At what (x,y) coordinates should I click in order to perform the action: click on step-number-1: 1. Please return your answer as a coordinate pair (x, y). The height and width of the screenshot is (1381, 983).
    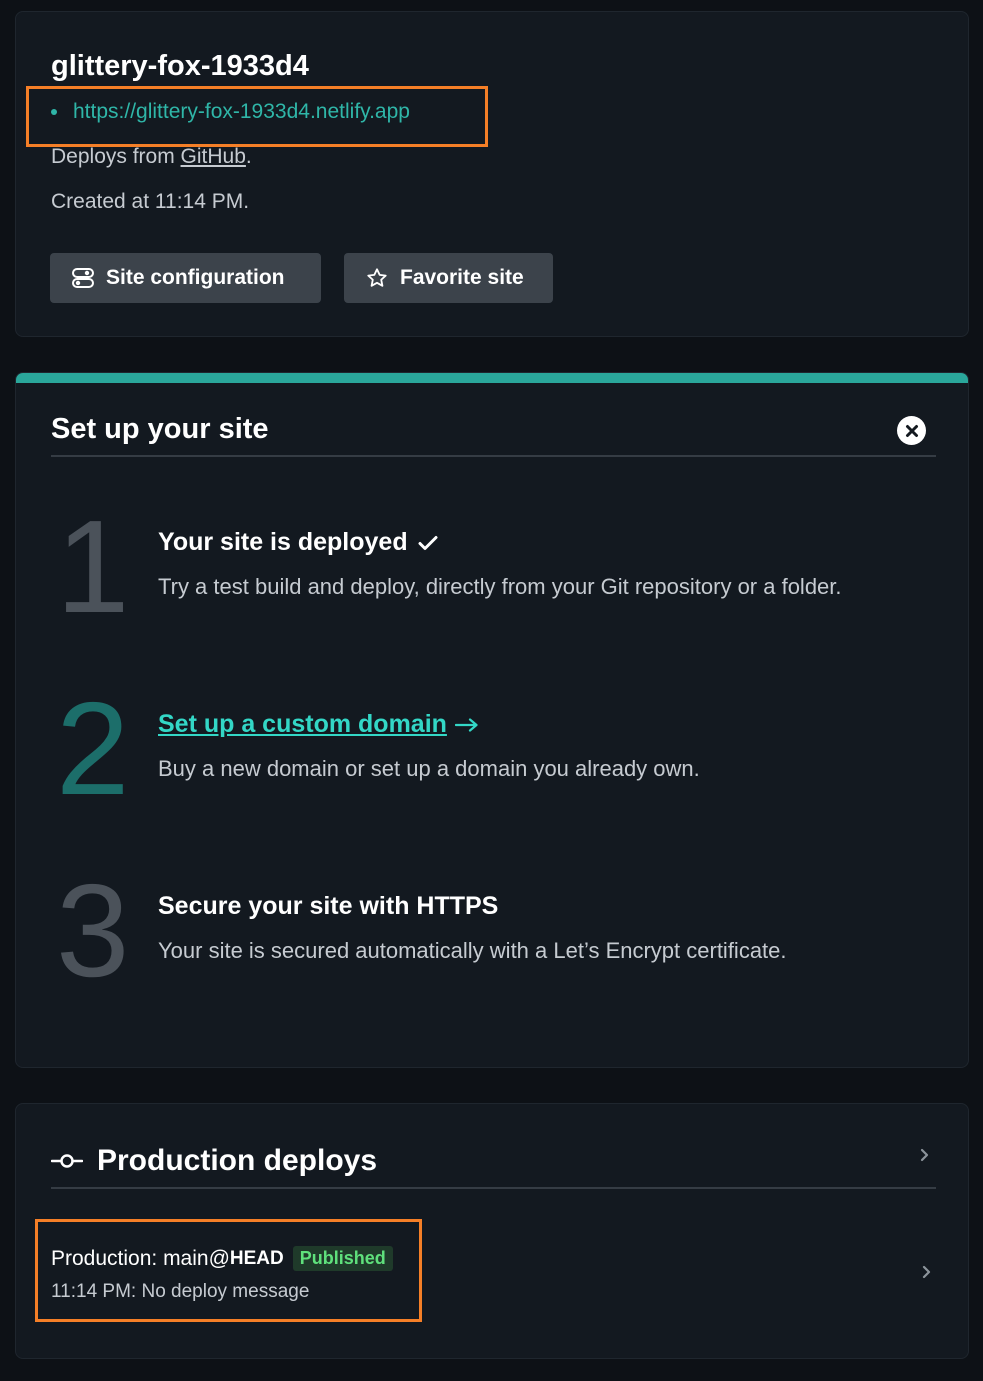
    Looking at the image, I should click on (93, 566).